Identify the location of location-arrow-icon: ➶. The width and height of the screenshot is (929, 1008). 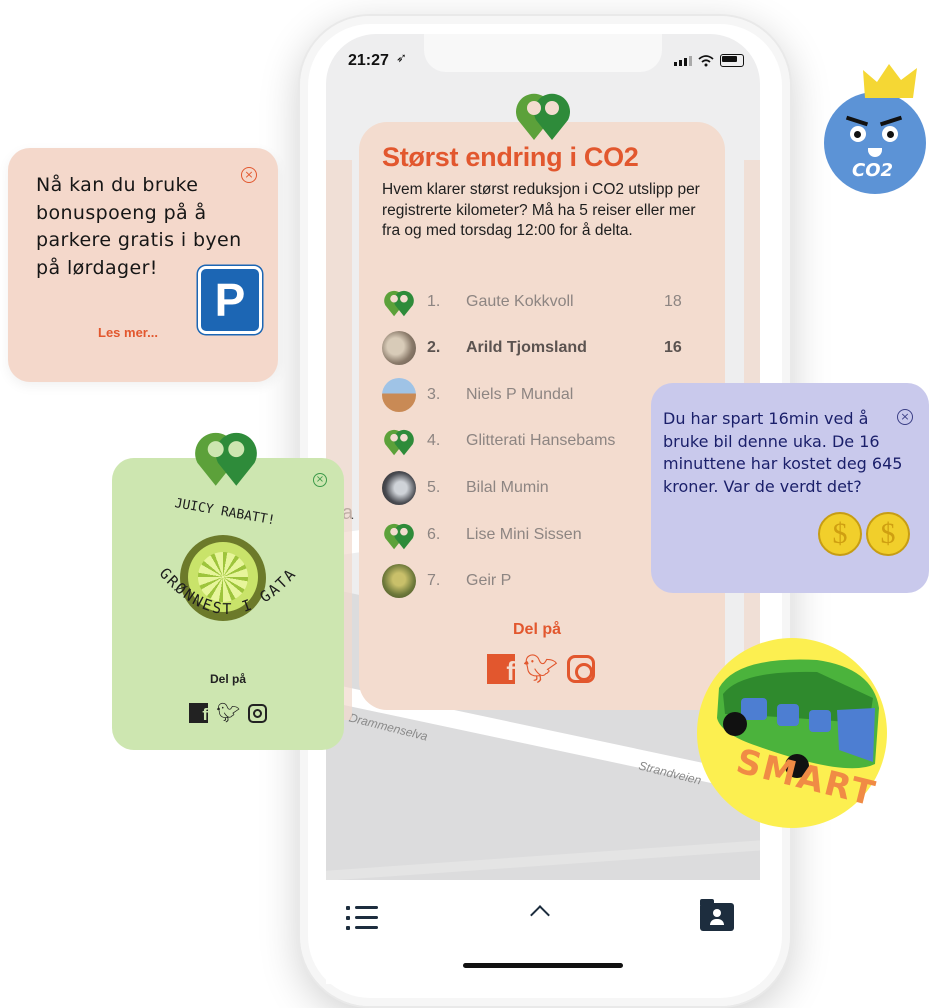
(401, 58).